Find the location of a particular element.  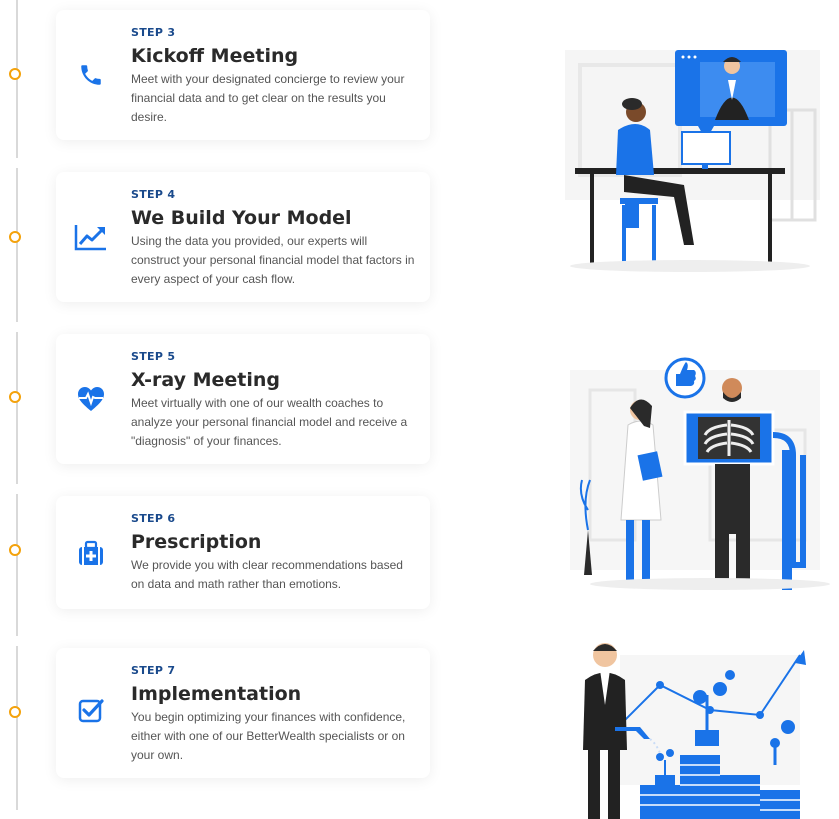

step-title: Prescription is located at coordinates (196, 542).